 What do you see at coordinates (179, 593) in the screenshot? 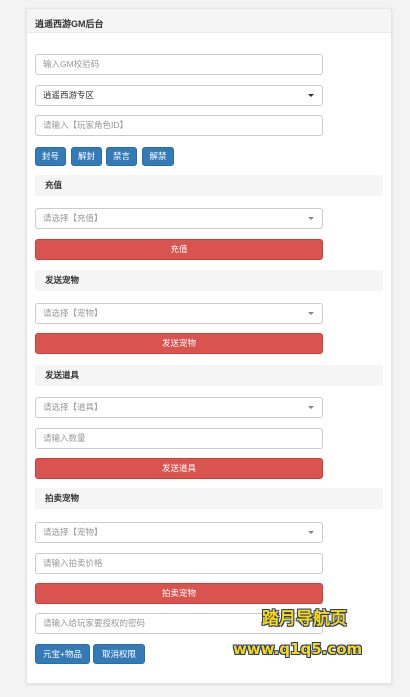
I see `auction-pet-button: 拍卖宠物` at bounding box center [179, 593].